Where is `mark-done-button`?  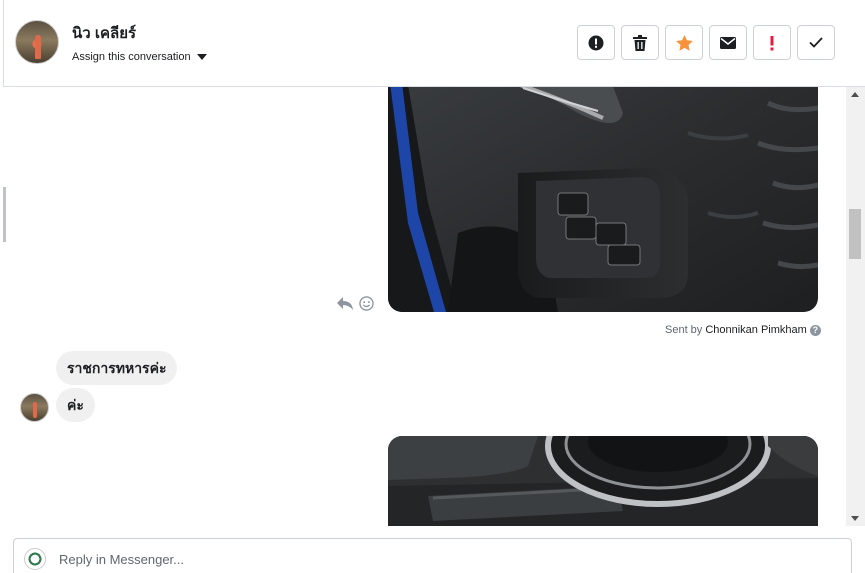
mark-done-button is located at coordinates (816, 42).